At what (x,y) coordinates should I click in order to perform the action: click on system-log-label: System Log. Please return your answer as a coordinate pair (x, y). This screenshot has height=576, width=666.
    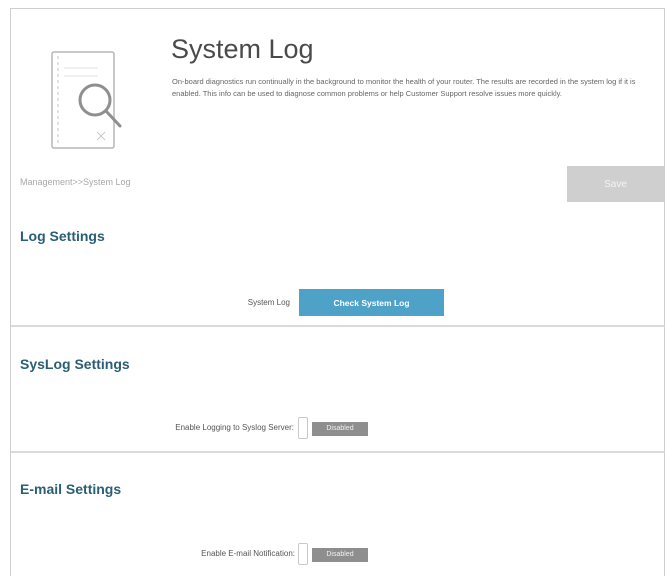
    Looking at the image, I should click on (268, 302).